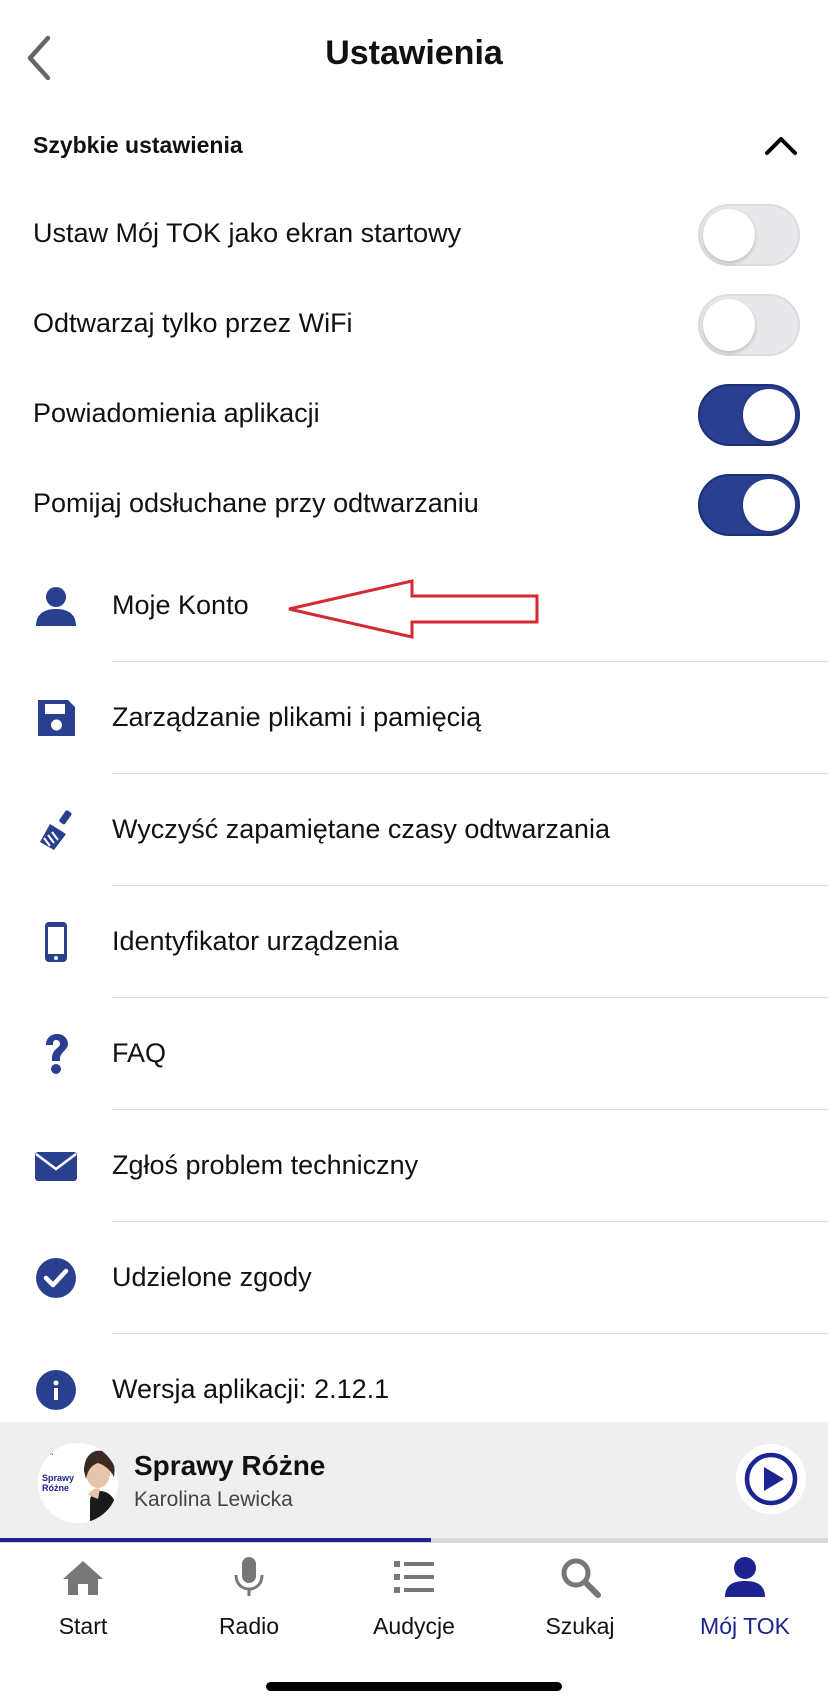 This screenshot has width=828, height=1708. What do you see at coordinates (56, 942) in the screenshot?
I see `mobile-phone-icon` at bounding box center [56, 942].